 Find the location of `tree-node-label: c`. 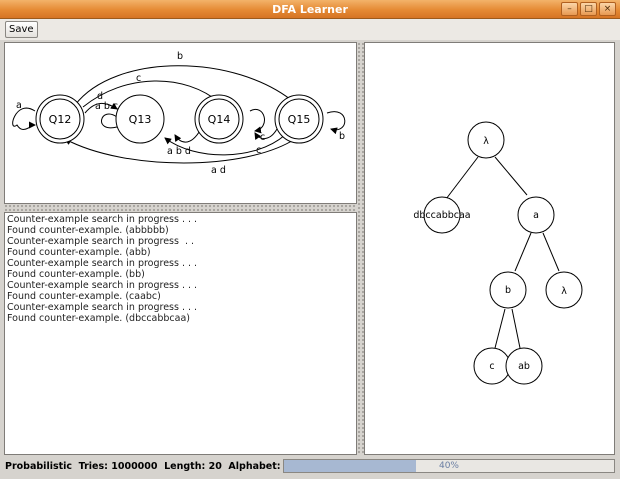

tree-node-label: c is located at coordinates (491, 366).